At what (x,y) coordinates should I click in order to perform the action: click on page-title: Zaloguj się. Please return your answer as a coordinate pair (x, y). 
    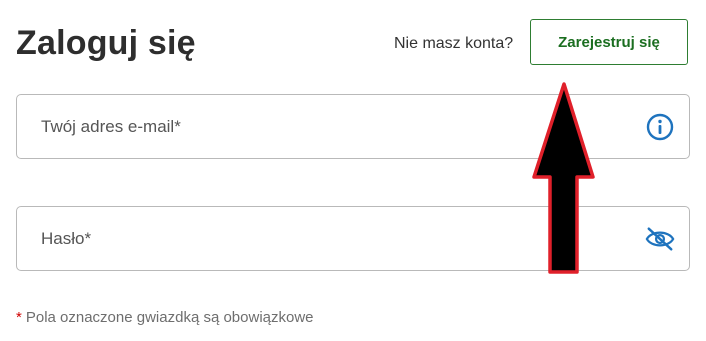
    Looking at the image, I should click on (106, 43).